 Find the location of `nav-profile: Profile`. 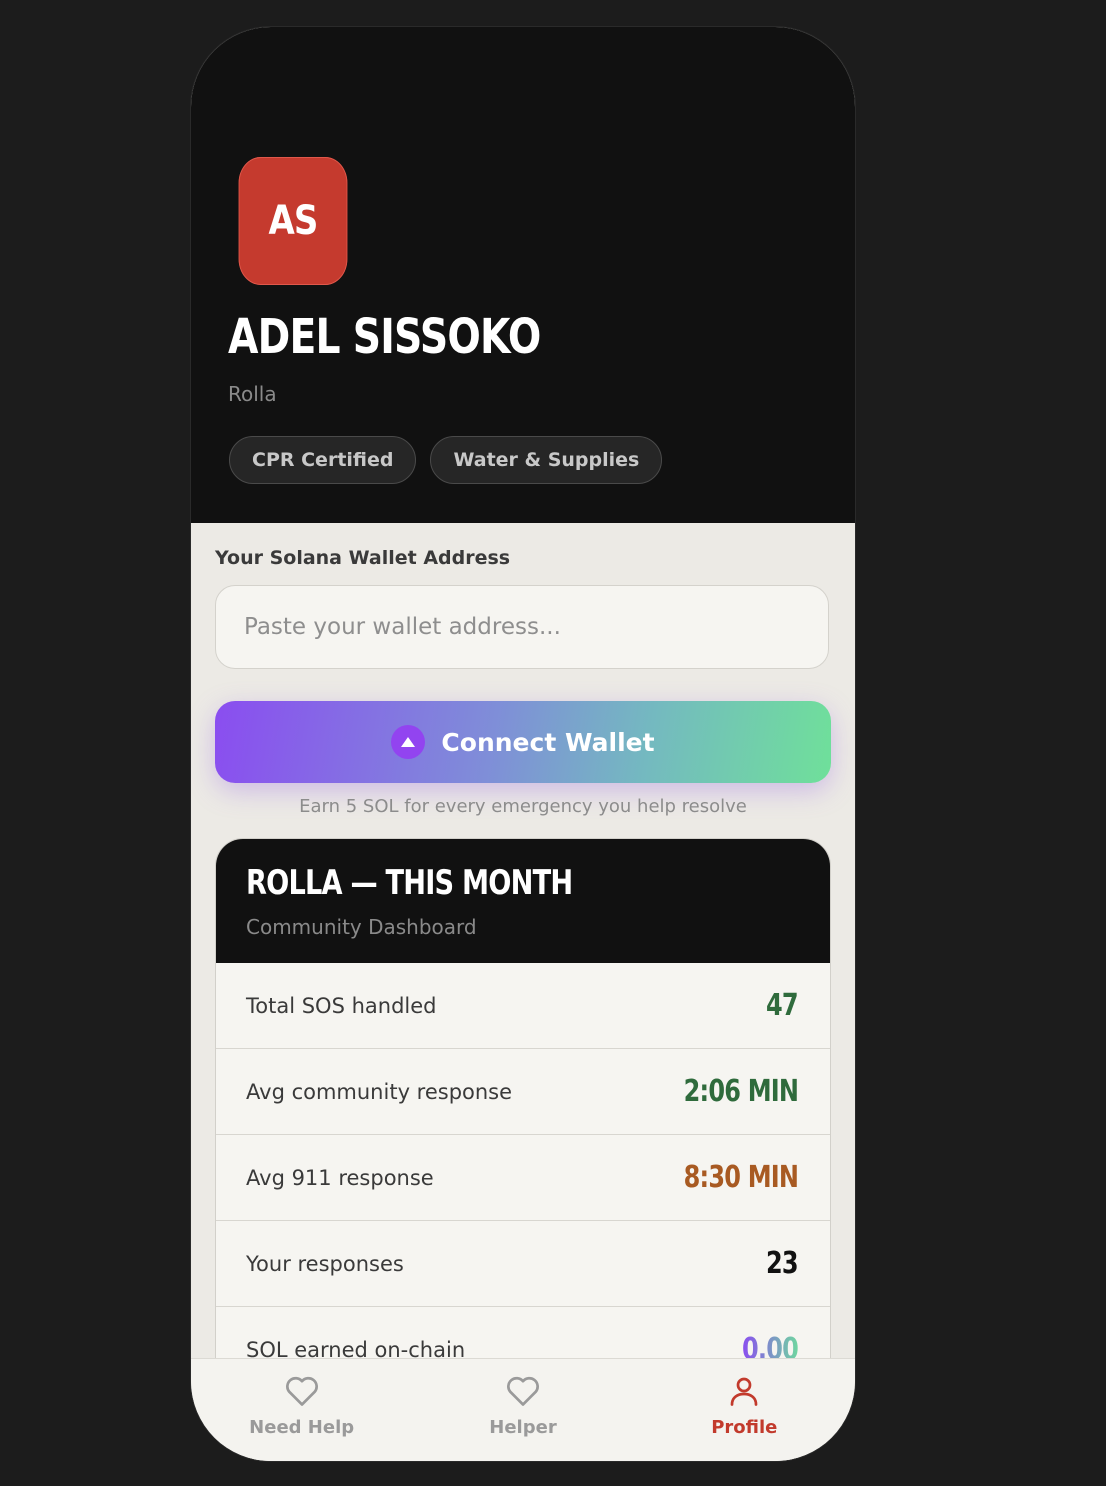

nav-profile: Profile is located at coordinates (744, 1410).